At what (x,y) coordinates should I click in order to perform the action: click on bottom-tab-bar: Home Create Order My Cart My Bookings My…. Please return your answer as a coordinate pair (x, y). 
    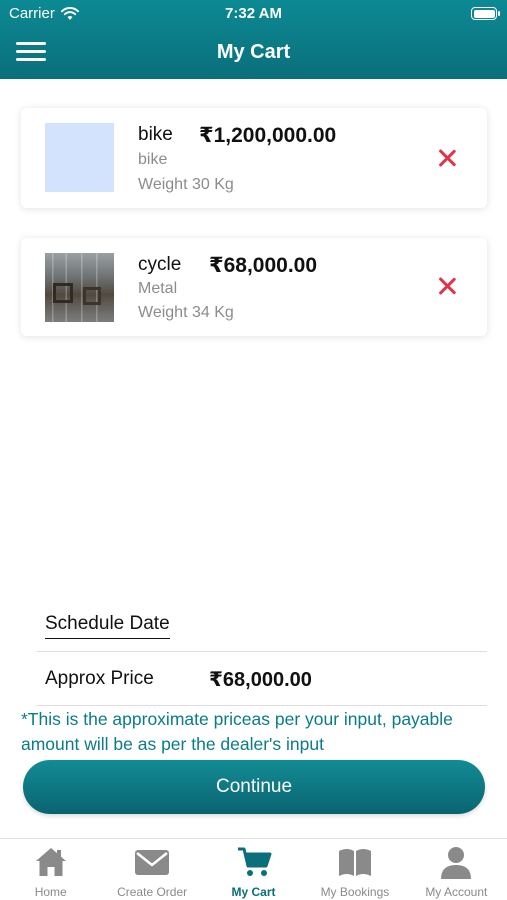
    Looking at the image, I should click on (253, 869).